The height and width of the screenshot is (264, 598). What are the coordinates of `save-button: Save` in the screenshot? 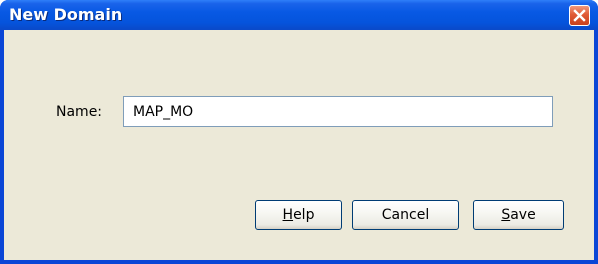 It's located at (518, 215).